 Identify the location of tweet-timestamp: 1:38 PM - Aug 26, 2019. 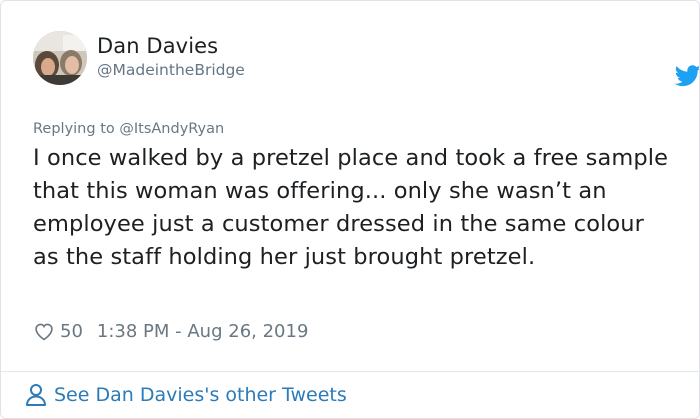
(203, 331).